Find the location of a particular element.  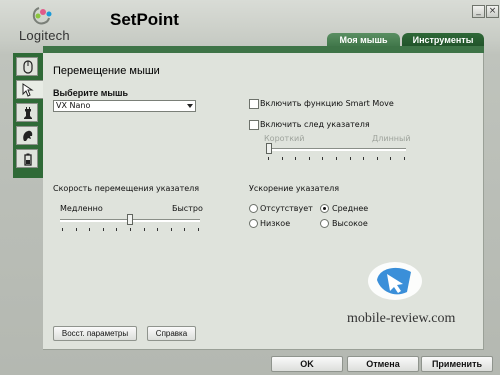

accel-label-high: Высокое is located at coordinates (350, 223).